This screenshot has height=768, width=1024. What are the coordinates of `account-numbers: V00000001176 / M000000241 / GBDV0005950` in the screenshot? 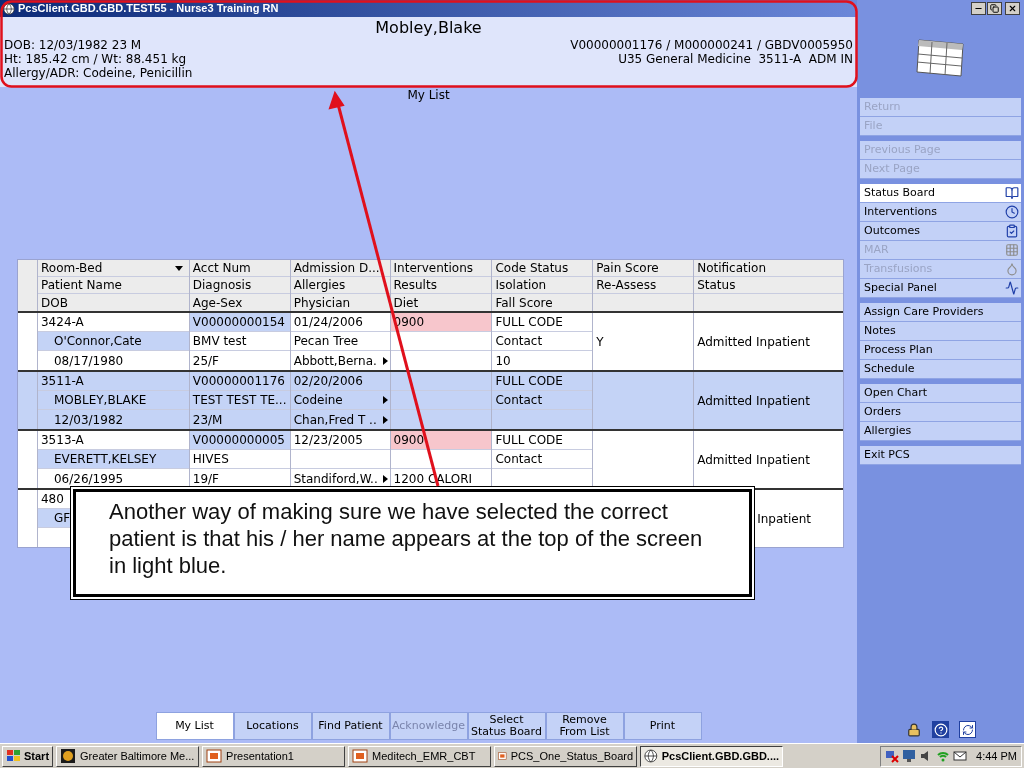 It's located at (711, 45).